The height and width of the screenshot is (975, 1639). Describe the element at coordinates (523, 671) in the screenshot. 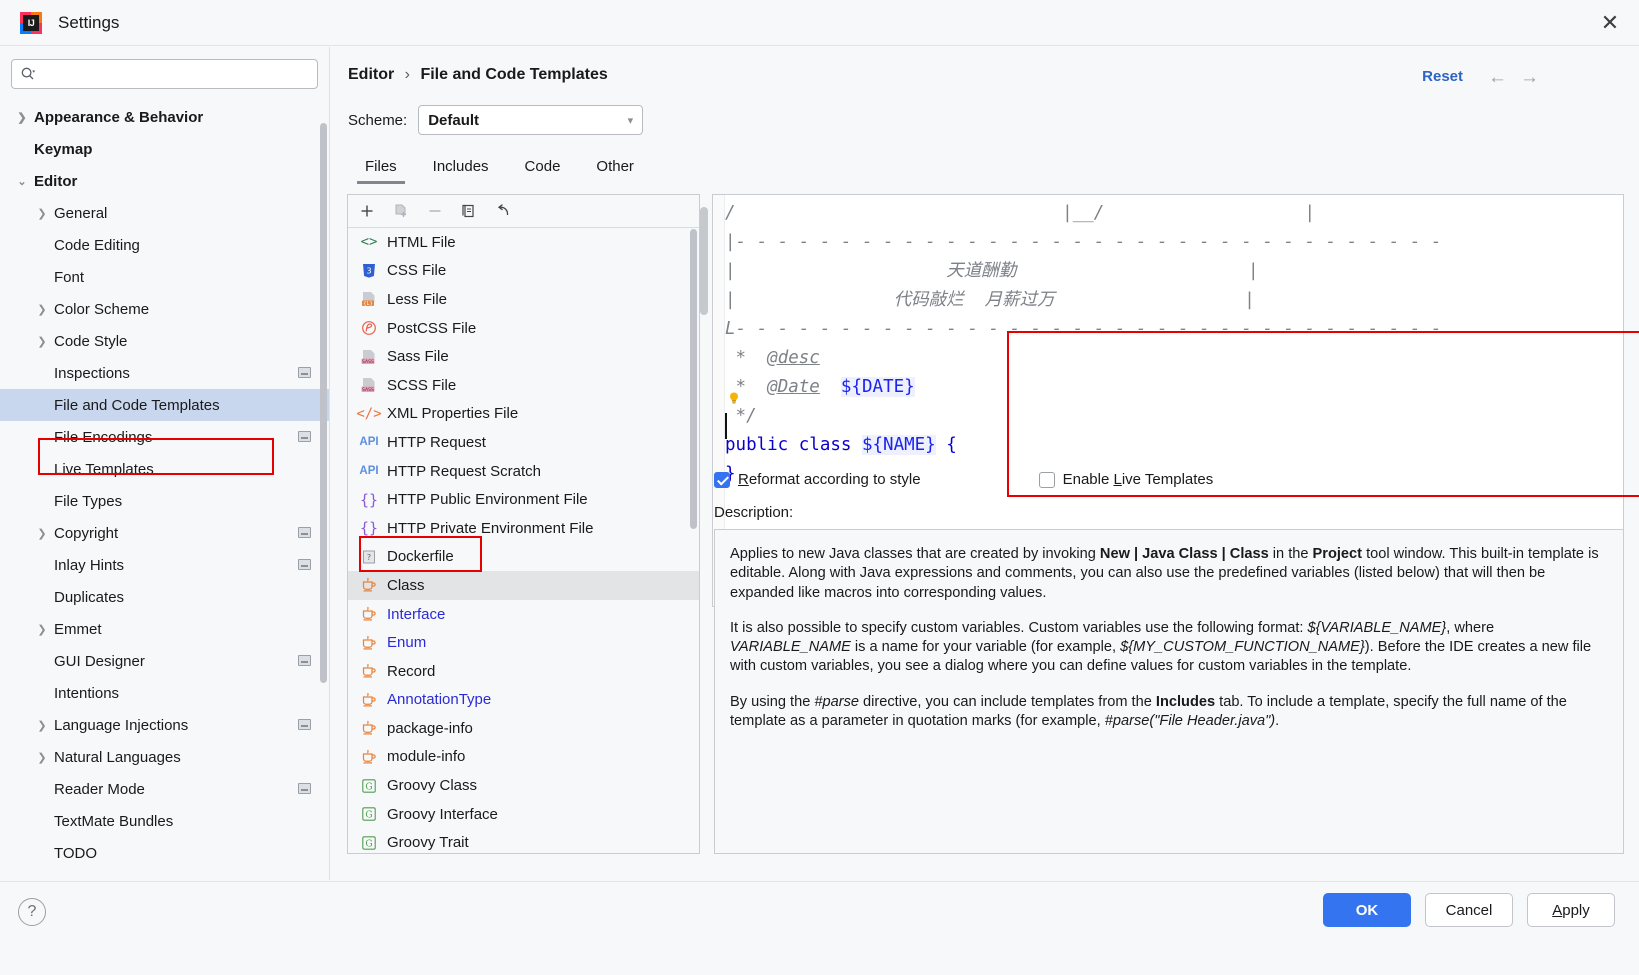

I see `template-list-item: Record` at that location.